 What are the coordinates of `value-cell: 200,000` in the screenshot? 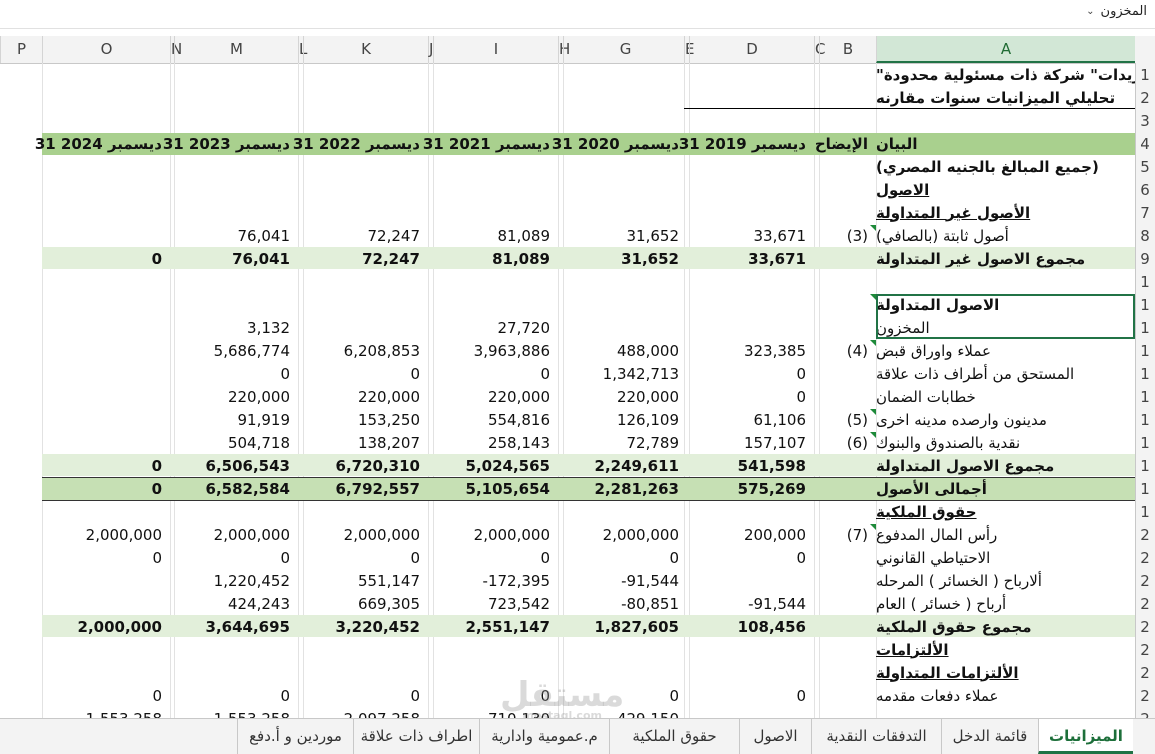 It's located at (751, 534).